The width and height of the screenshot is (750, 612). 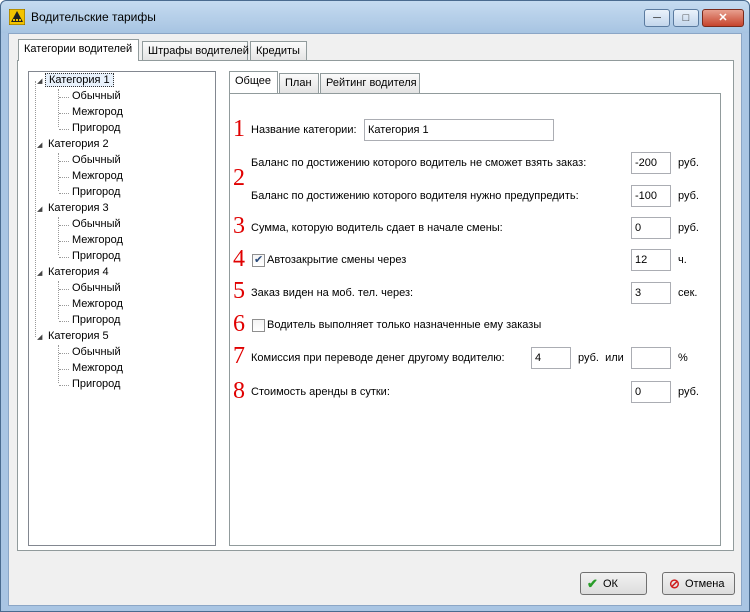 I want to click on tree-category-4: ◢ Категория 4, so click(x=74, y=273).